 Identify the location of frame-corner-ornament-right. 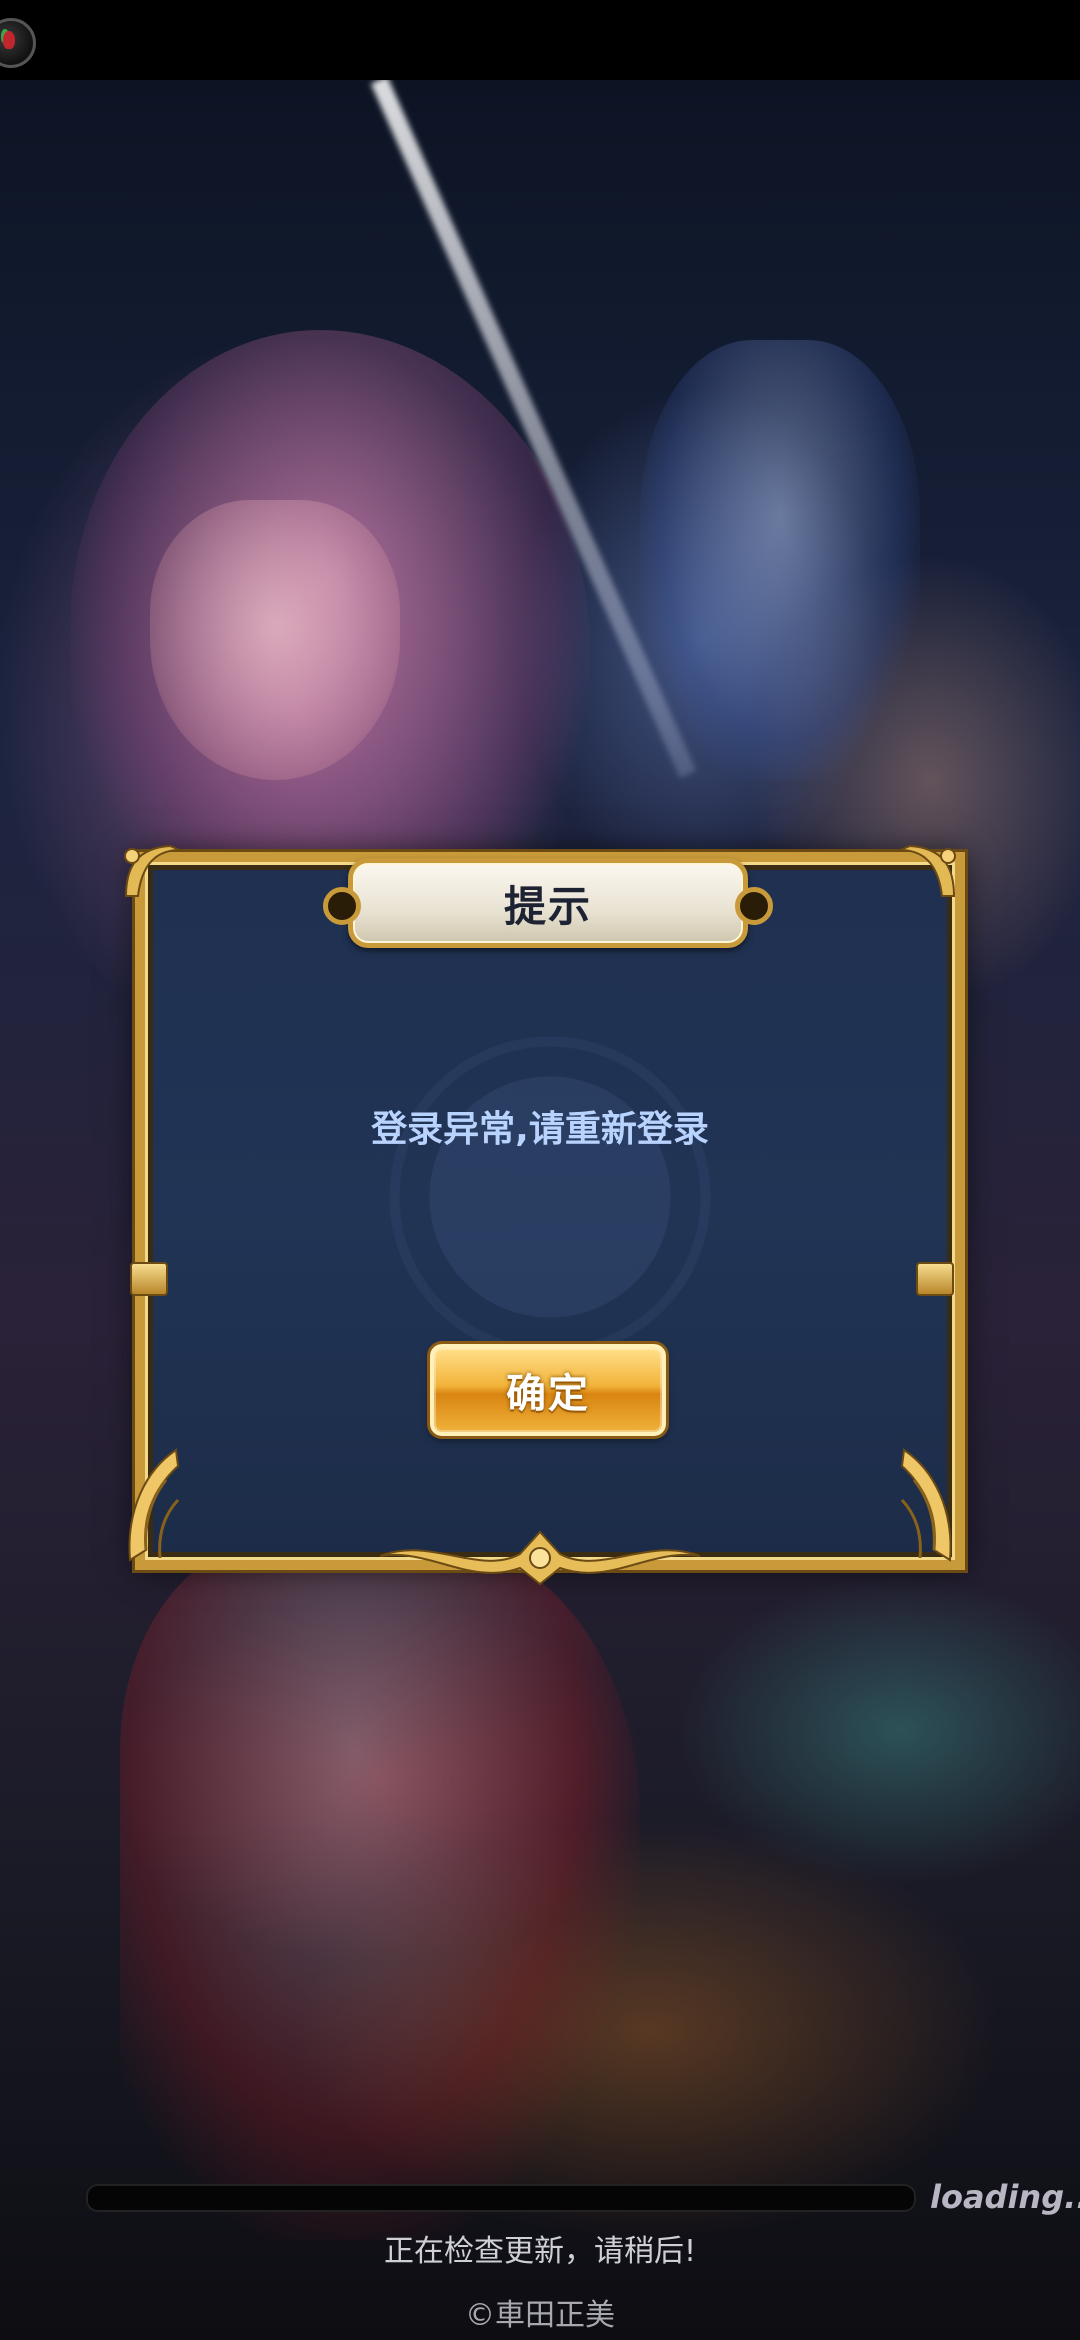
(927, 870).